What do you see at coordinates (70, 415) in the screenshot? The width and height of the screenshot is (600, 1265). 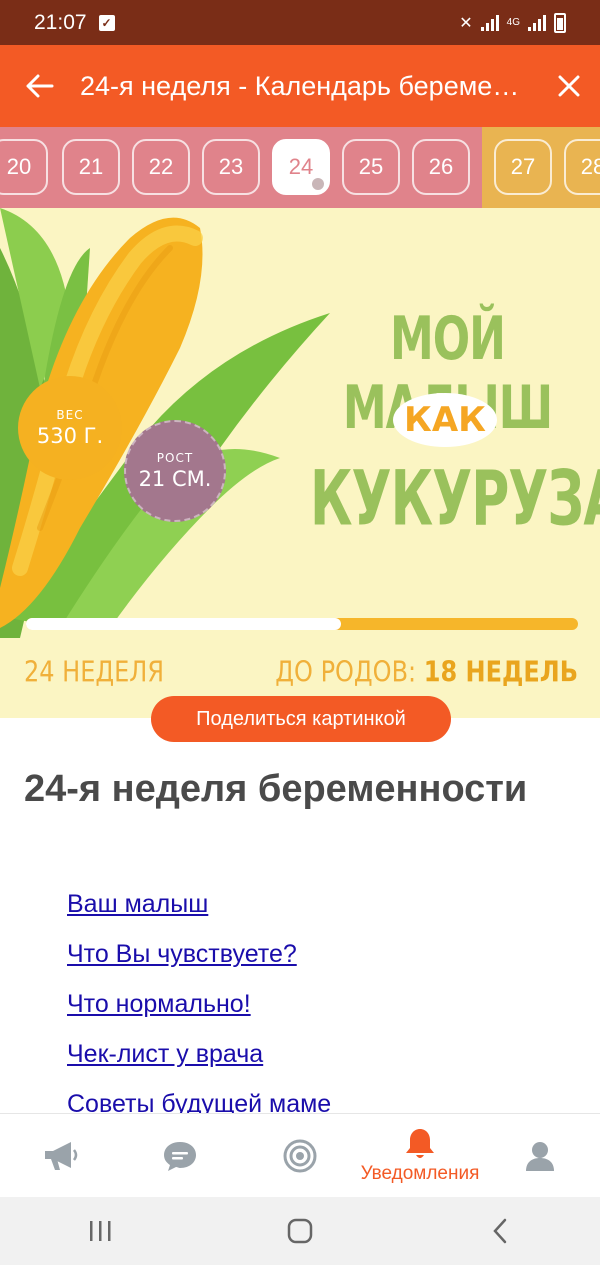 I see `weight-label: ВЕС` at bounding box center [70, 415].